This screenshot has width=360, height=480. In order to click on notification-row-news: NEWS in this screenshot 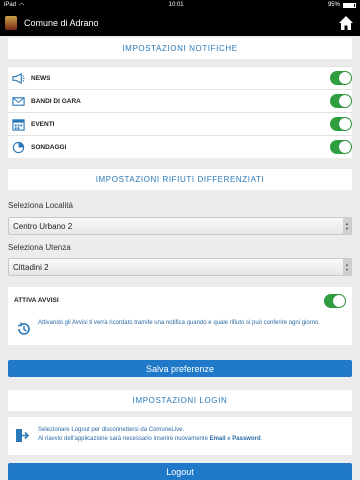, I will do `click(180, 77)`.